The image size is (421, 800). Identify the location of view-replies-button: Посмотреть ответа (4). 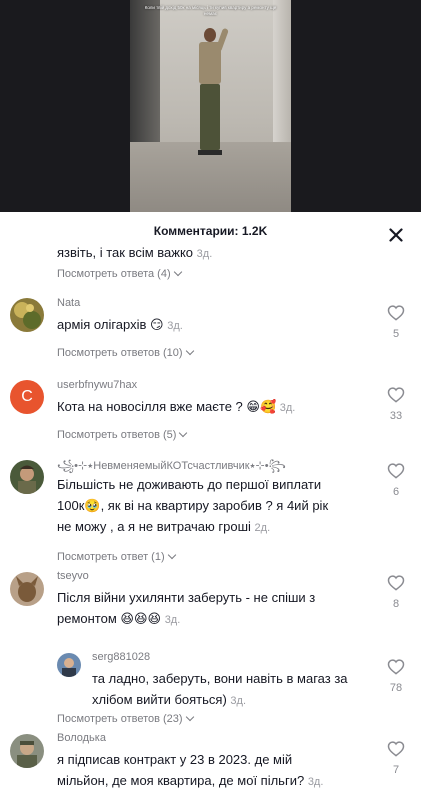
(119, 273).